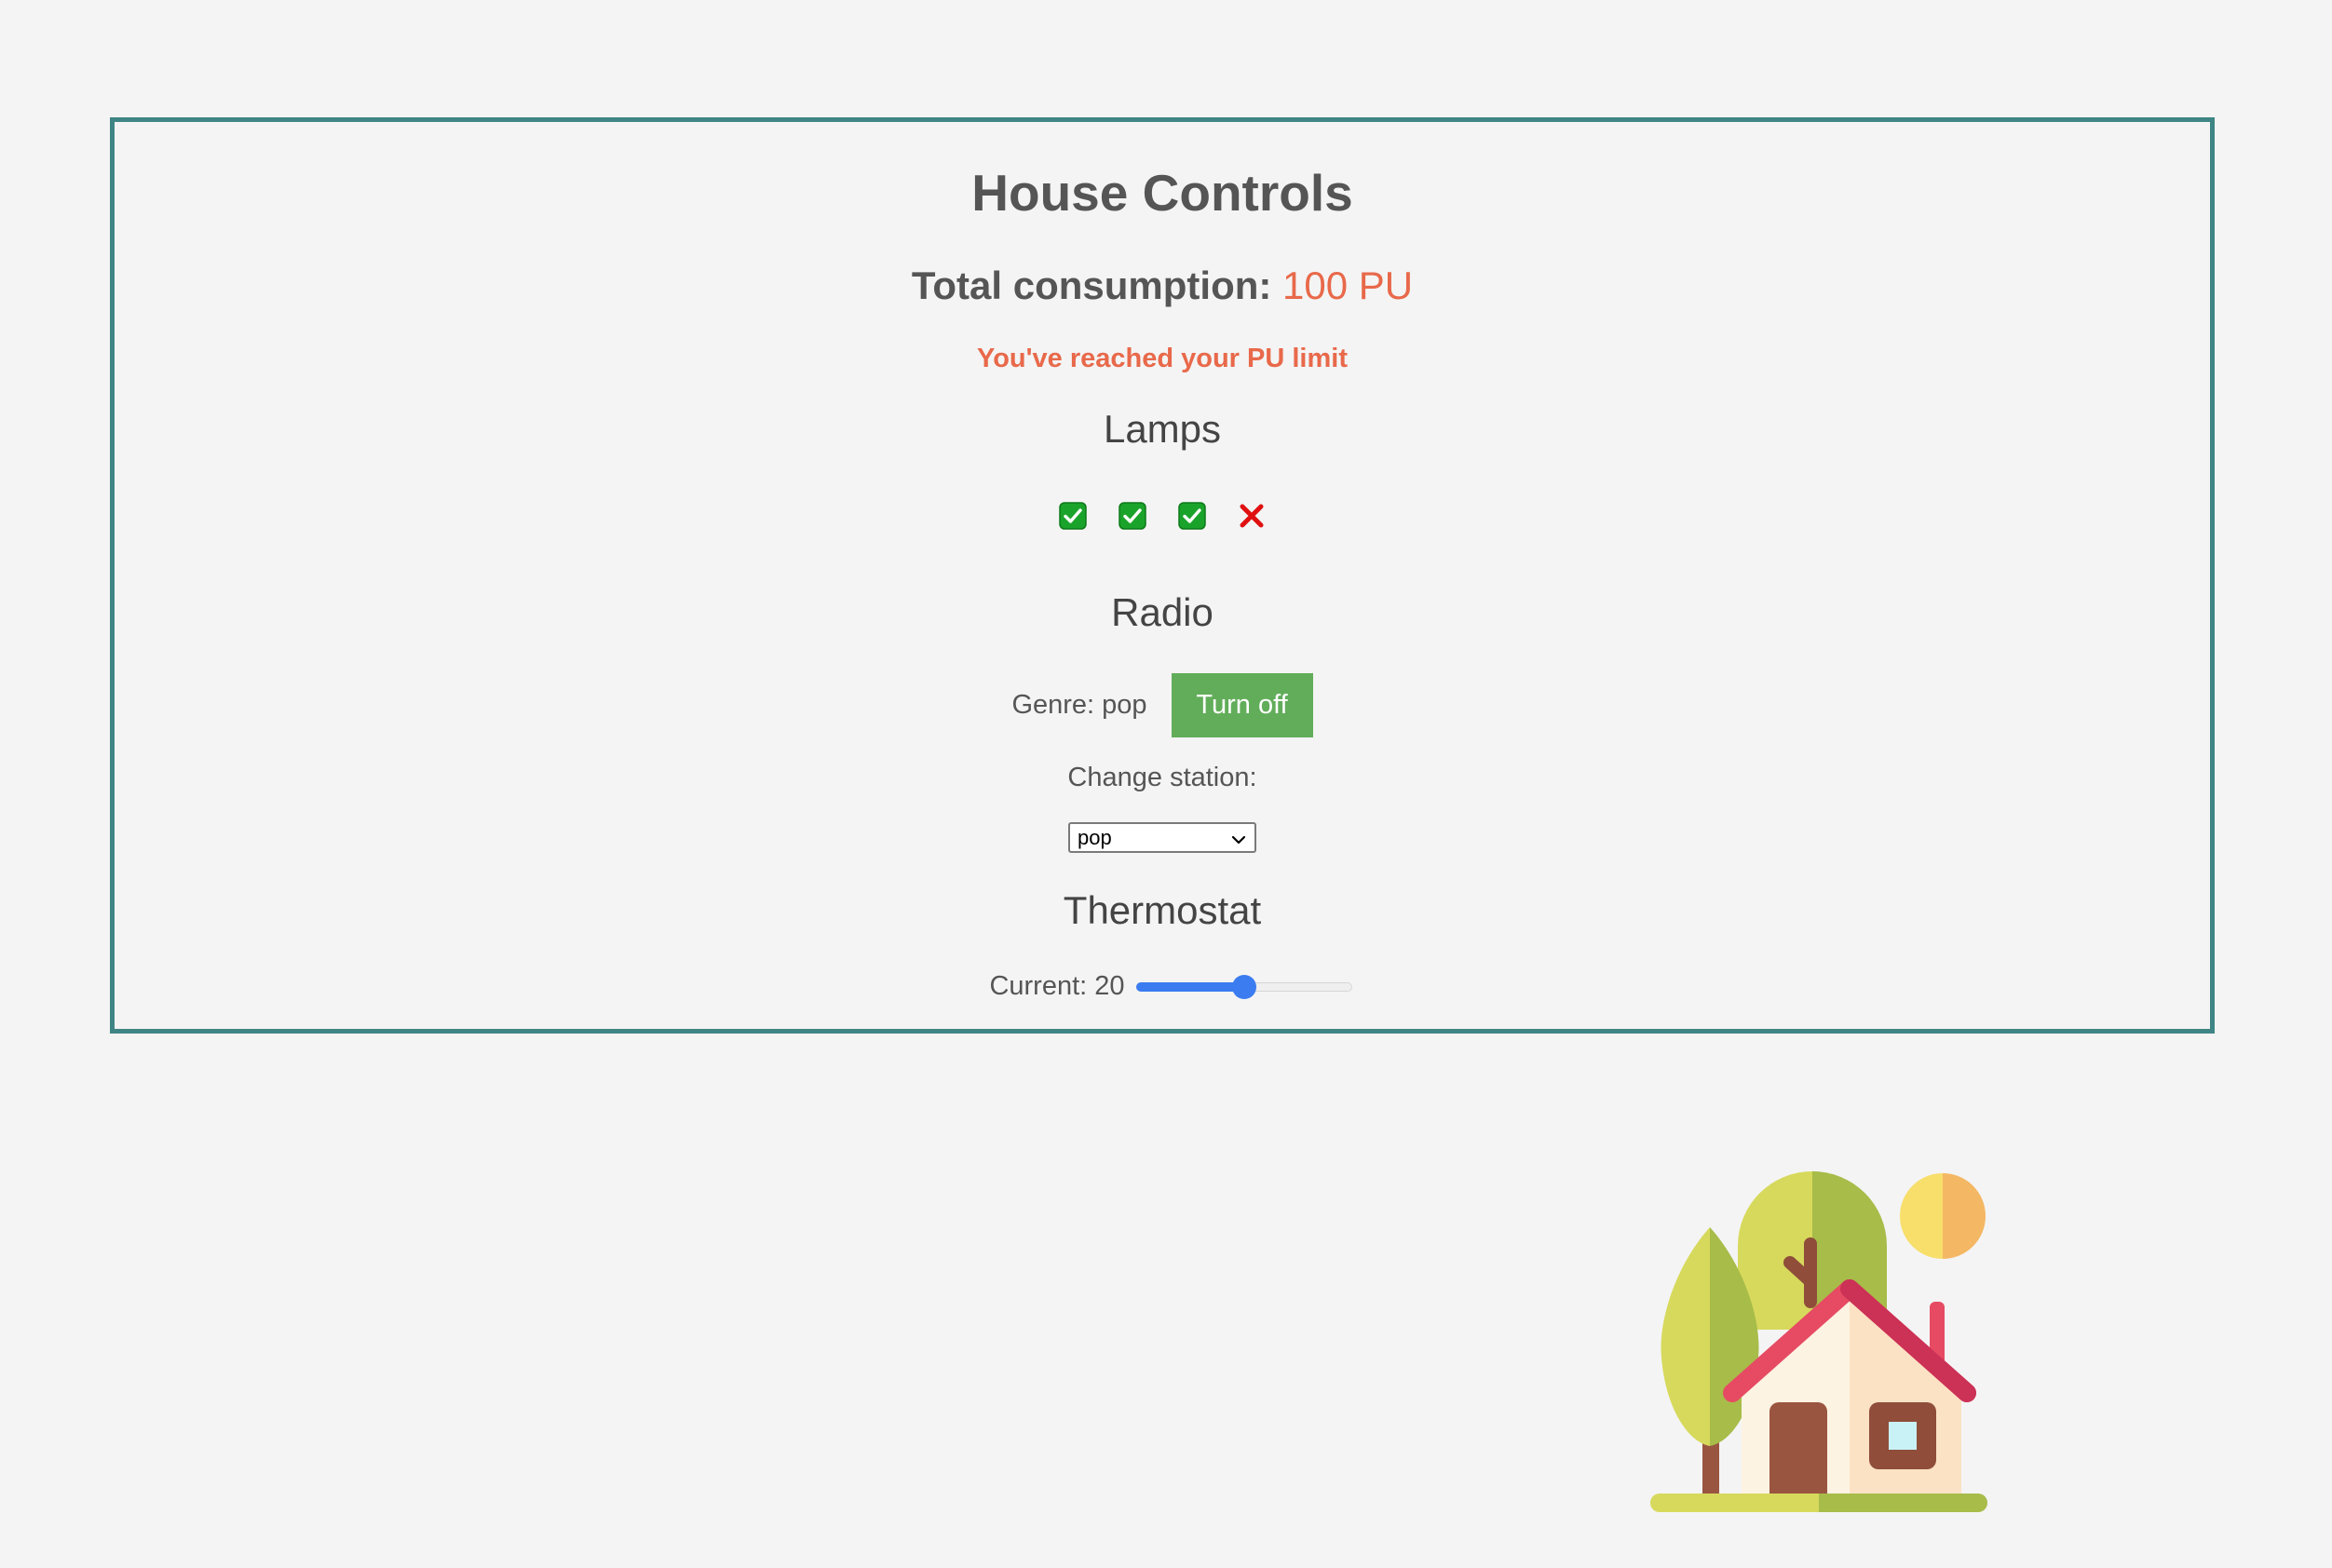 The image size is (2332, 1568). What do you see at coordinates (1162, 358) in the screenshot?
I see `limit-warning: You've reached your PU limit` at bounding box center [1162, 358].